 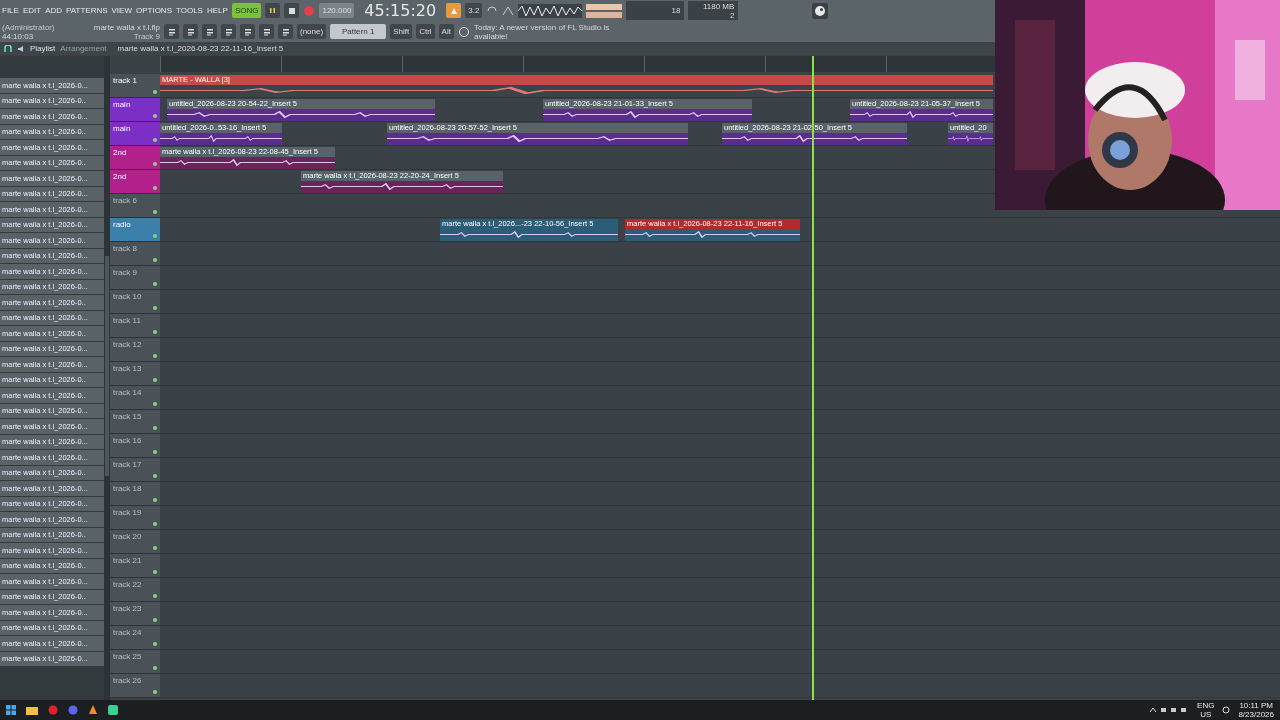 I want to click on track-header: track 26, so click(x=135, y=686).